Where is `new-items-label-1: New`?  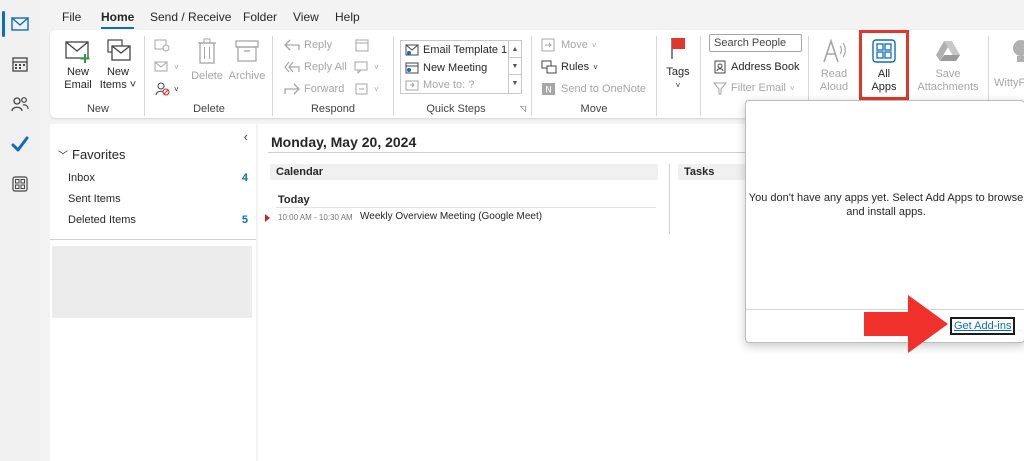
new-items-label-1: New is located at coordinates (117, 72).